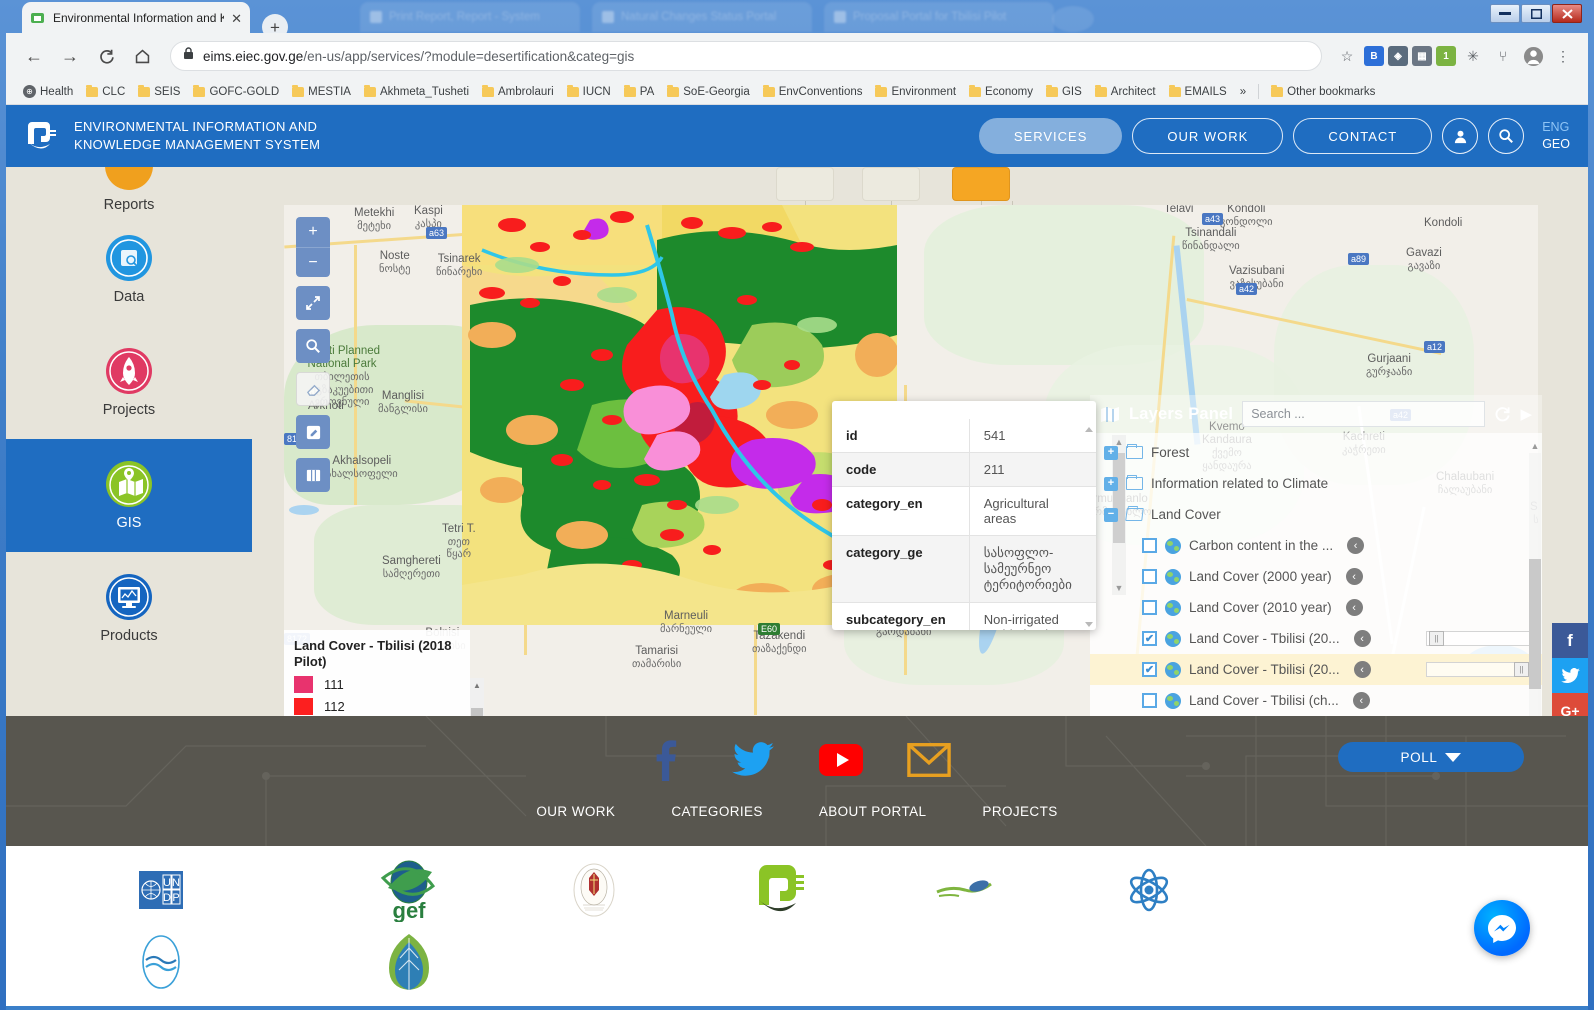 This screenshot has height=1010, width=1594. I want to click on background-tab-1: Print Report, Report - System, so click(470, 17).